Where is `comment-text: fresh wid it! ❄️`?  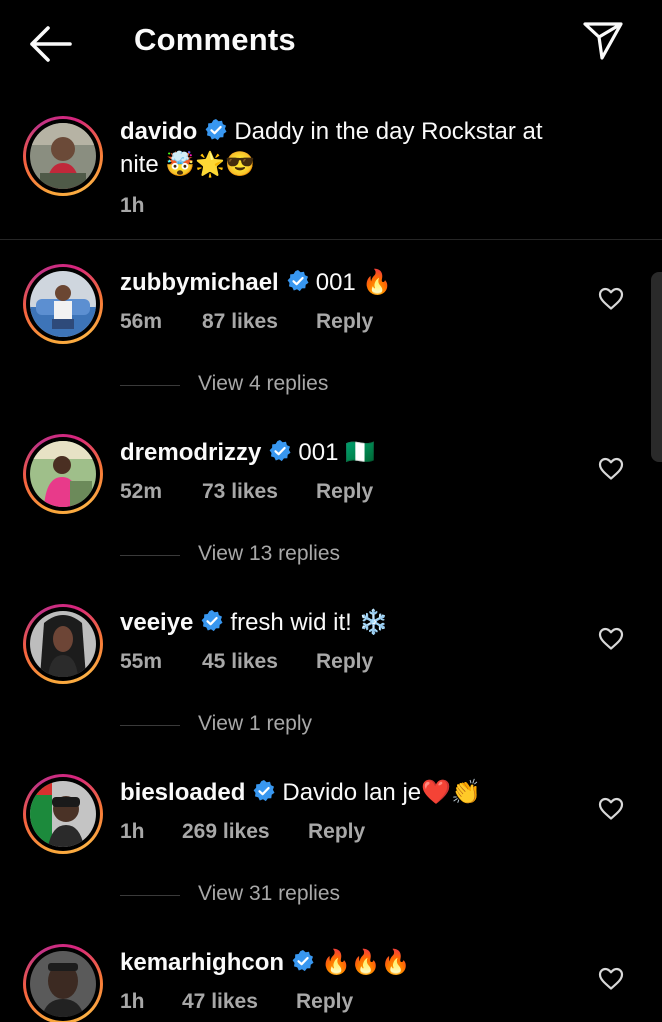
comment-text: fresh wid it! ❄️ is located at coordinates (309, 622).